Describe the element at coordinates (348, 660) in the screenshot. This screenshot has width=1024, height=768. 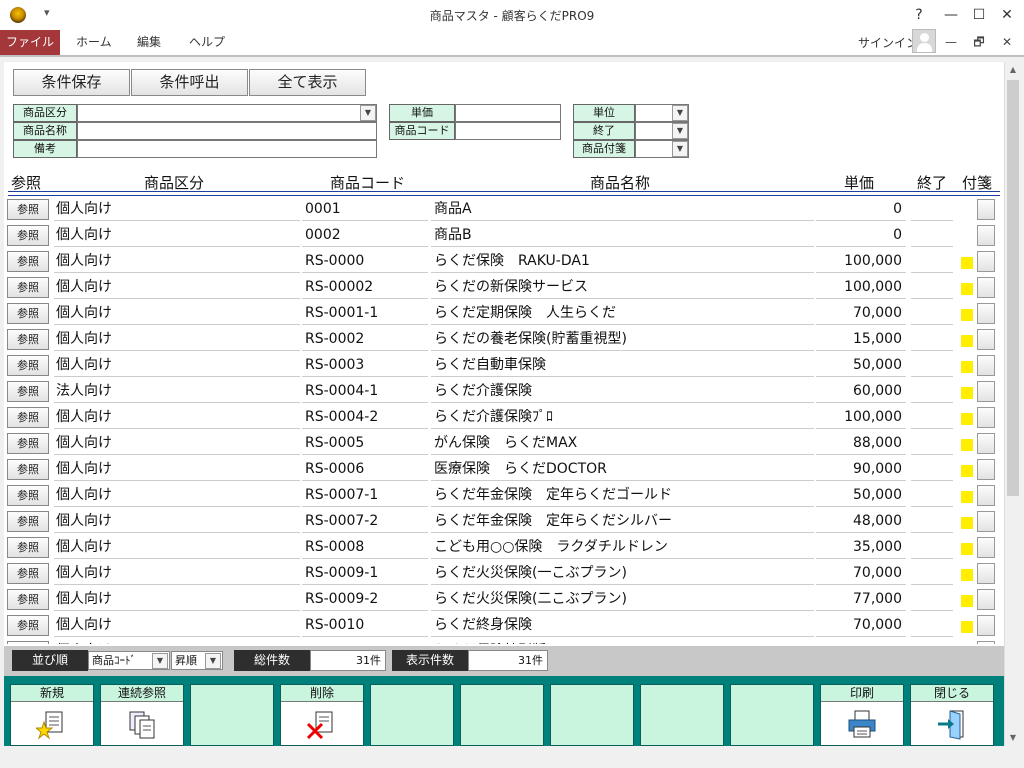
I see `total-count-value: 31件` at that location.